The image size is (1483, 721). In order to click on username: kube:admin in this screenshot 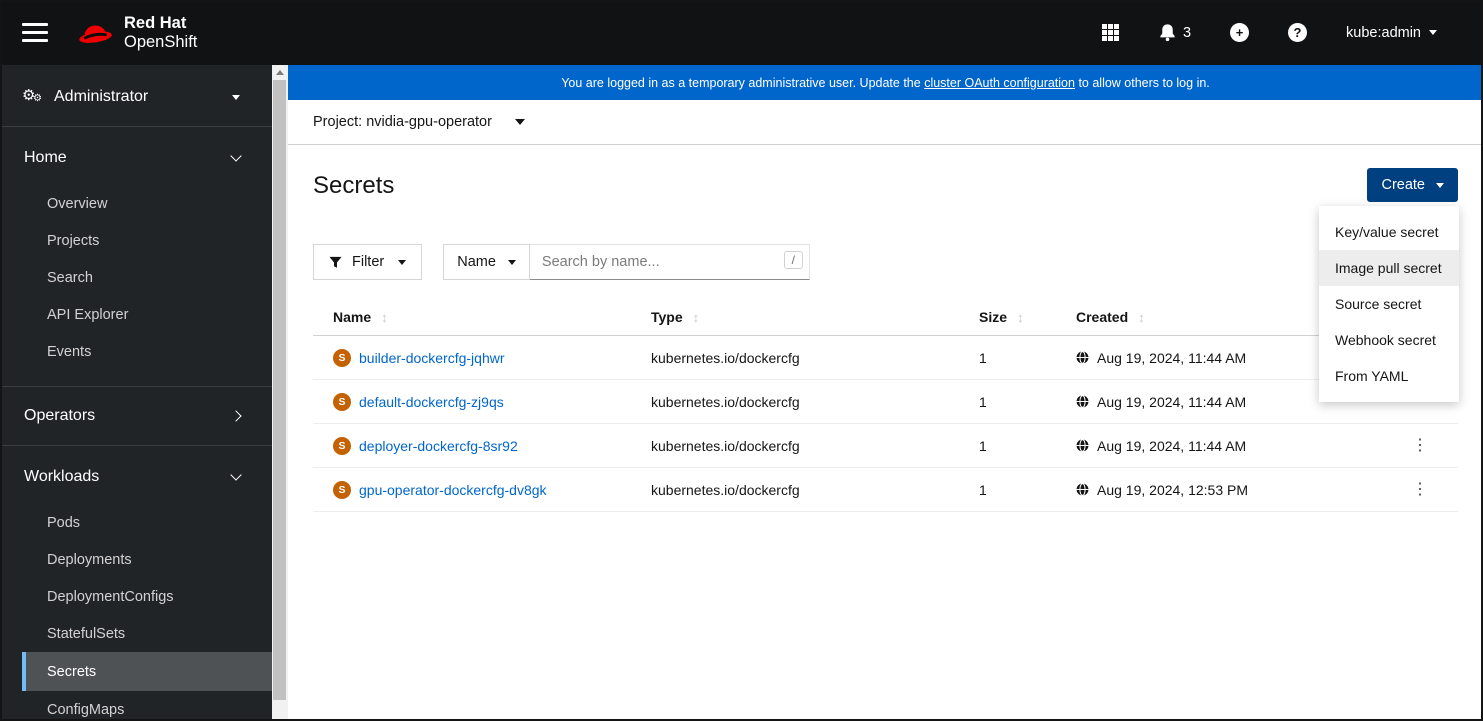, I will do `click(1383, 32)`.